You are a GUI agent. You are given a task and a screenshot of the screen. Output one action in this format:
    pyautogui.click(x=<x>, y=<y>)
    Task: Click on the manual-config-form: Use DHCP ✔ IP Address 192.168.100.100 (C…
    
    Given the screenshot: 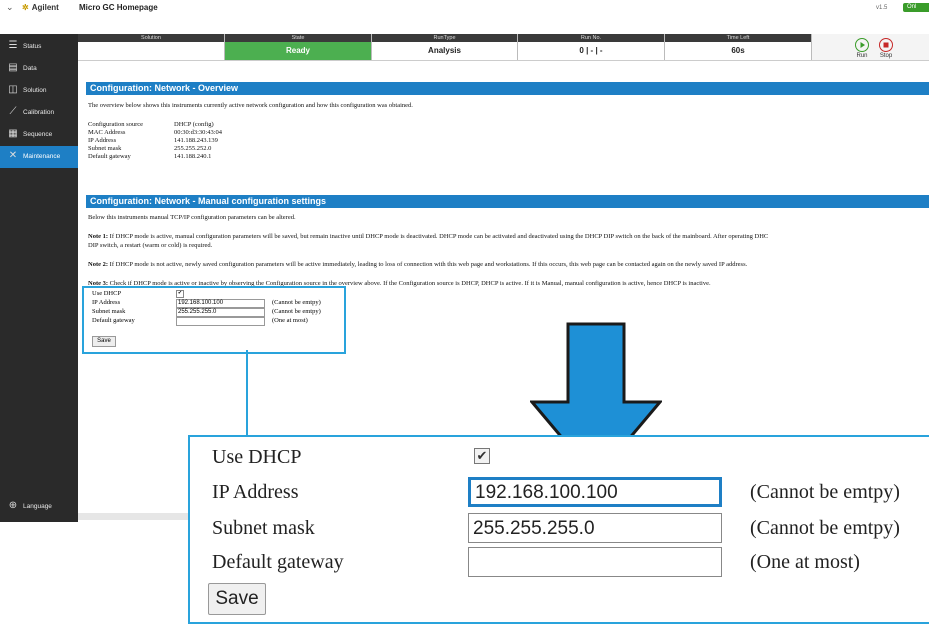 What is the action you would take?
    pyautogui.click(x=214, y=320)
    